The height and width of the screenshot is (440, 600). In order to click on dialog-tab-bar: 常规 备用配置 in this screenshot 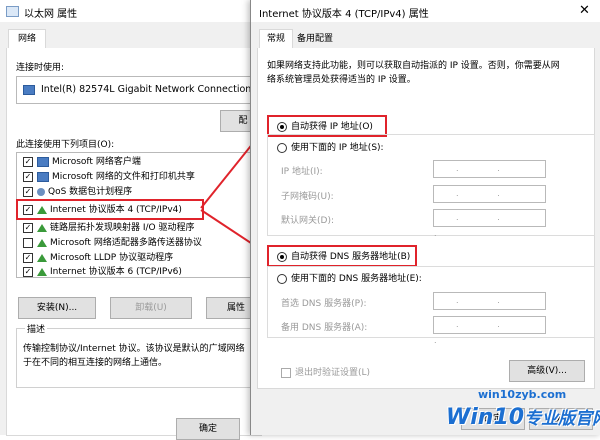, I will do `click(425, 37)`.